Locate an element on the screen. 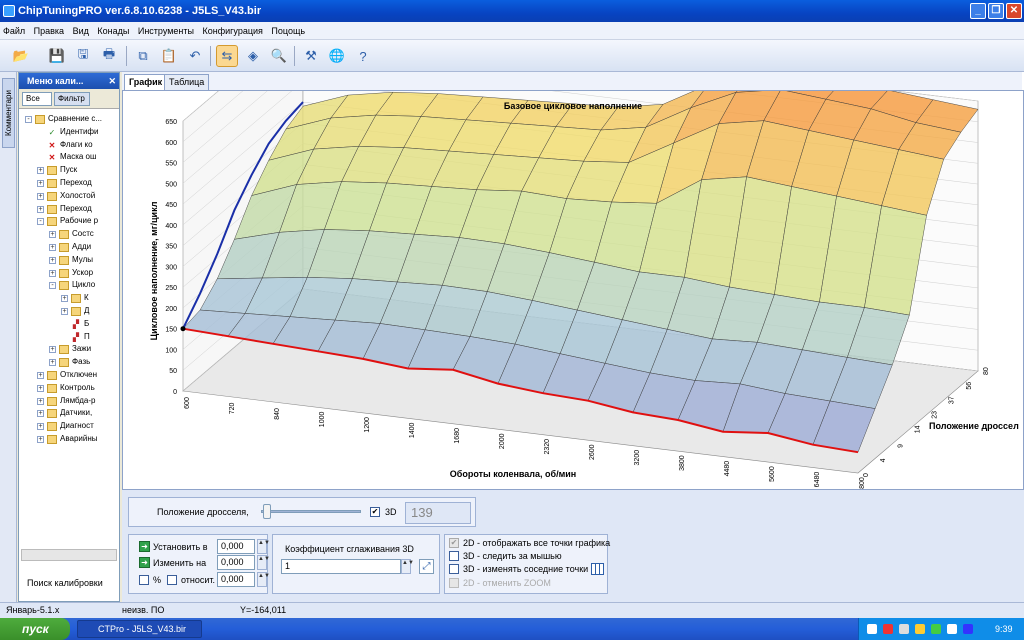  menu-tools: Инструменты is located at coordinates (166, 31).